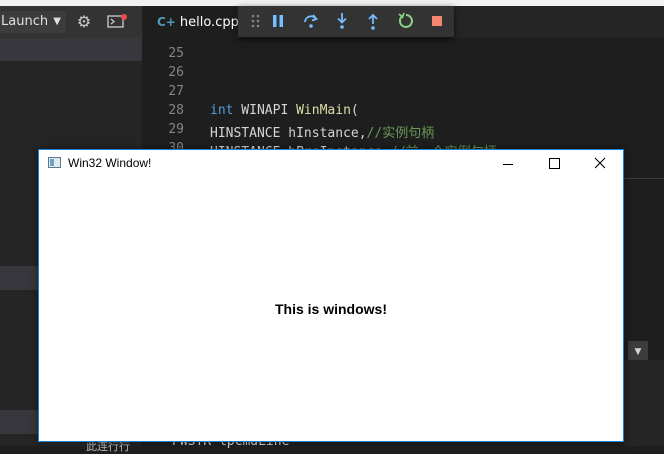 Image resolution: width=664 pixels, height=454 pixels. What do you see at coordinates (71, 49) in the screenshot?
I see `sidebar-selected-row` at bounding box center [71, 49].